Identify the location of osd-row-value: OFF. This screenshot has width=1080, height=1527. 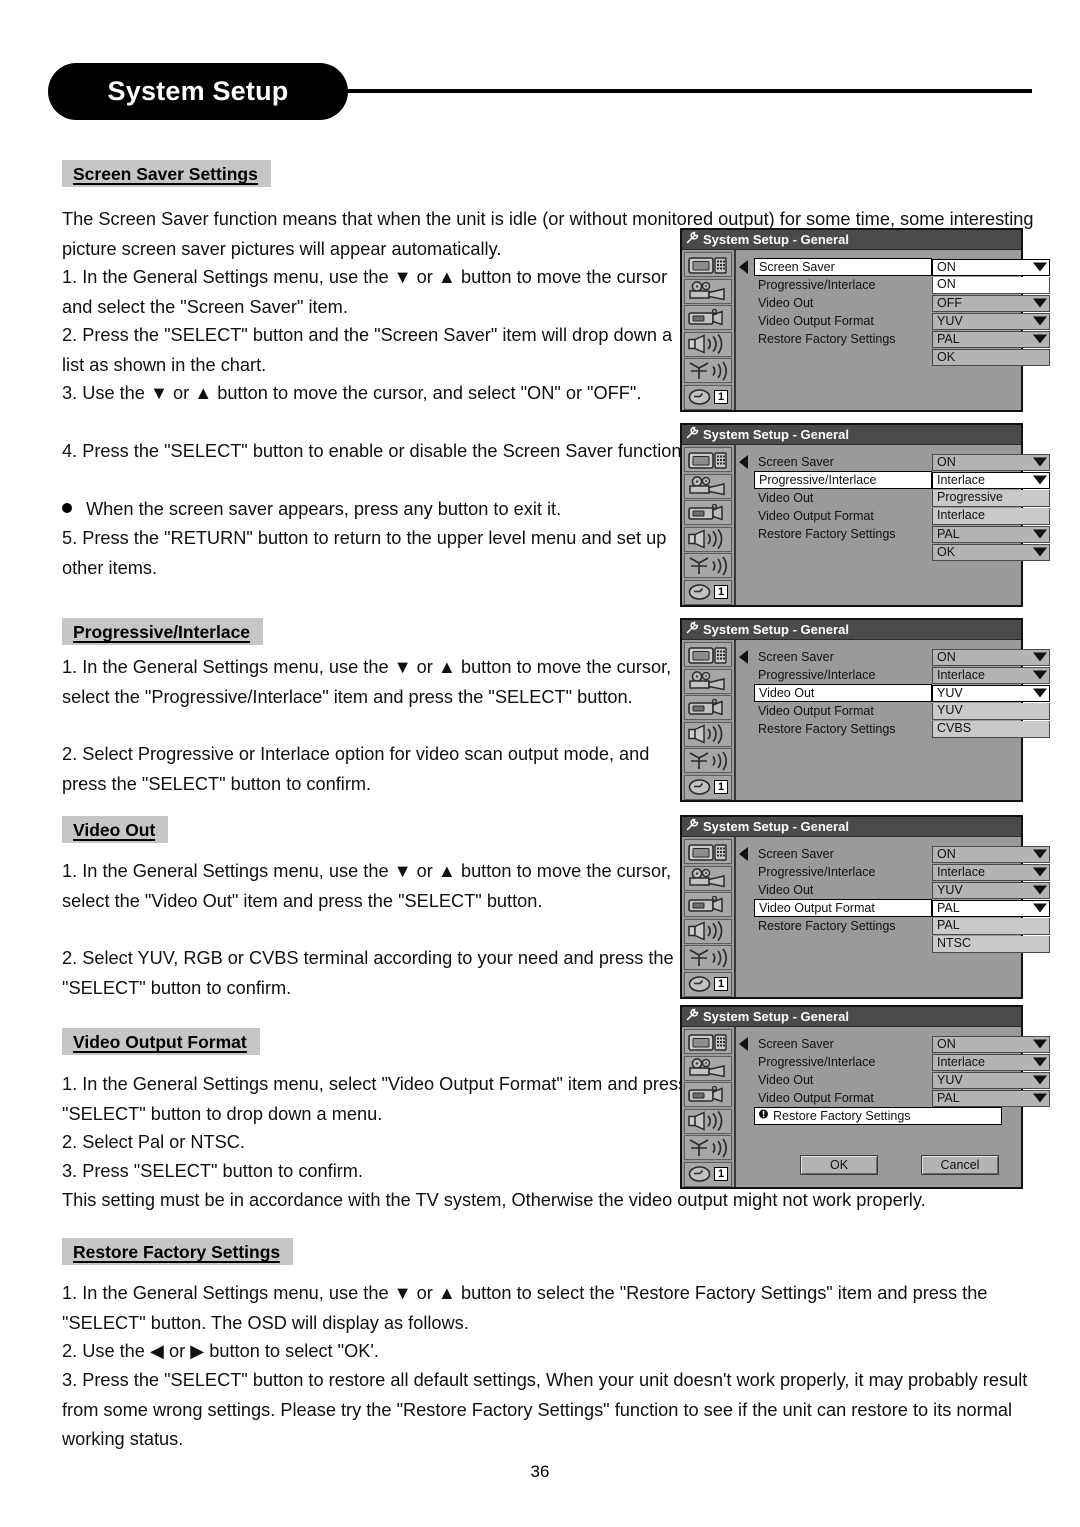
(991, 303).